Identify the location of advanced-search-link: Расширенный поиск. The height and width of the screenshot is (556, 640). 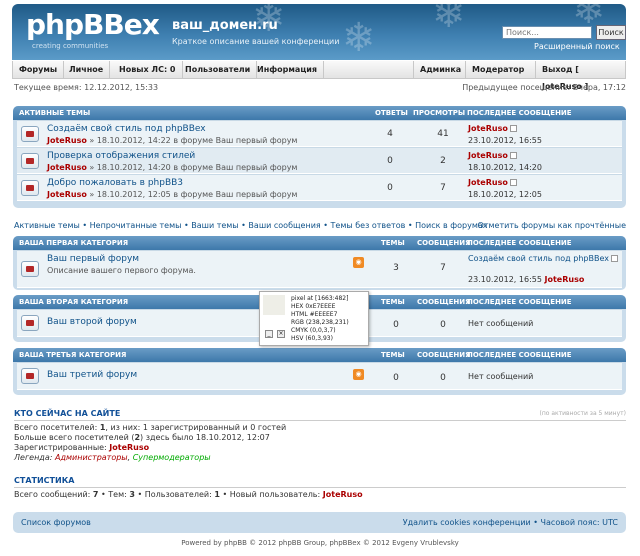
(577, 46).